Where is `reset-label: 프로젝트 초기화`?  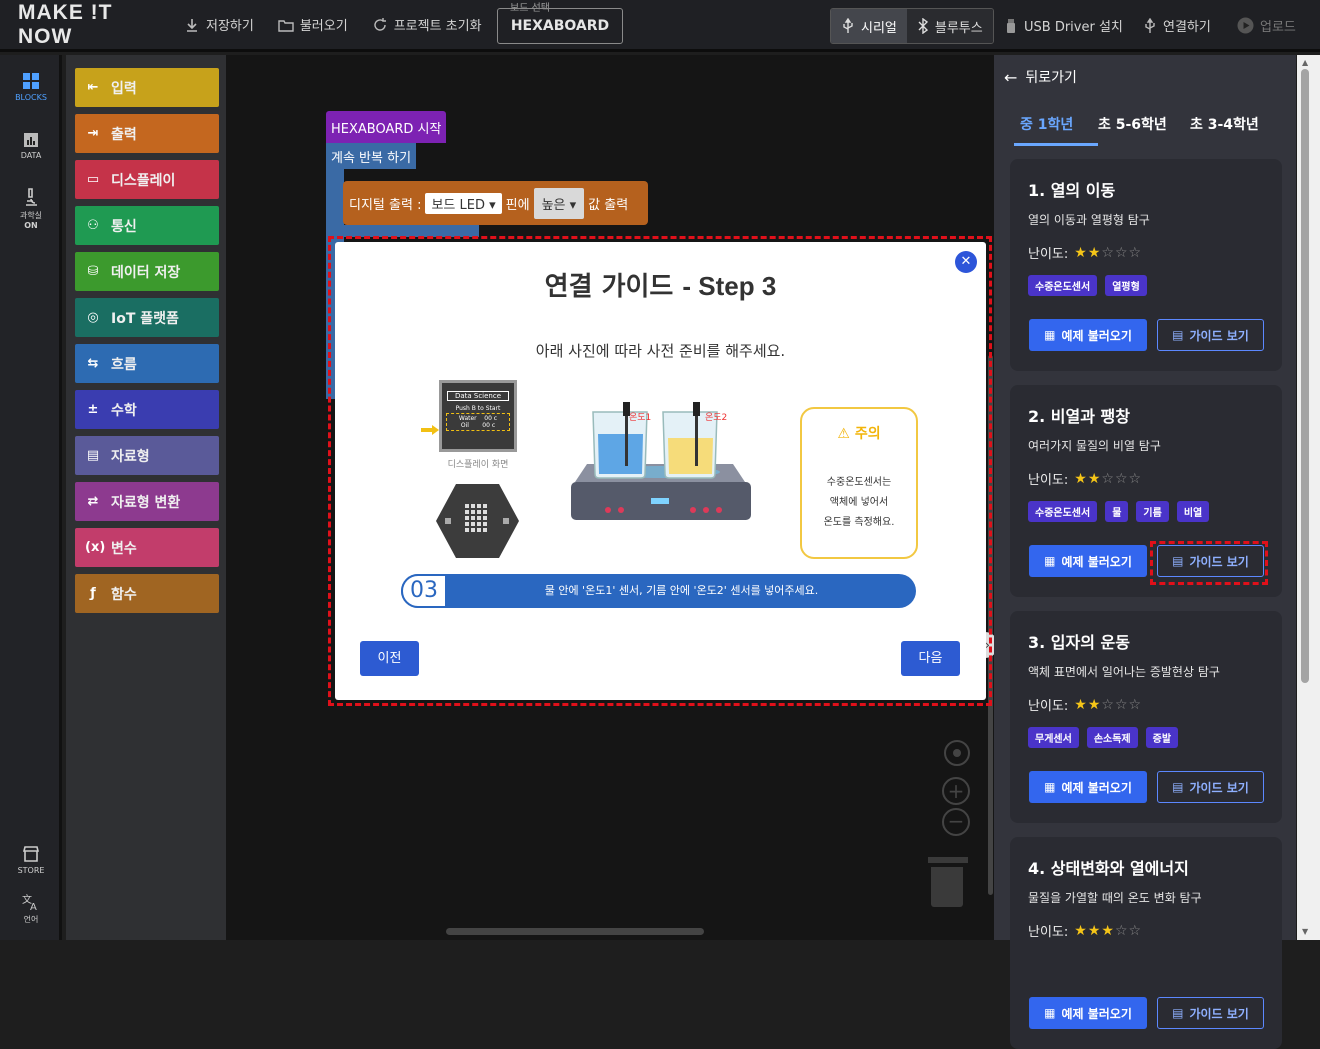
reset-label: 프로젝트 초기화 is located at coordinates (437, 26).